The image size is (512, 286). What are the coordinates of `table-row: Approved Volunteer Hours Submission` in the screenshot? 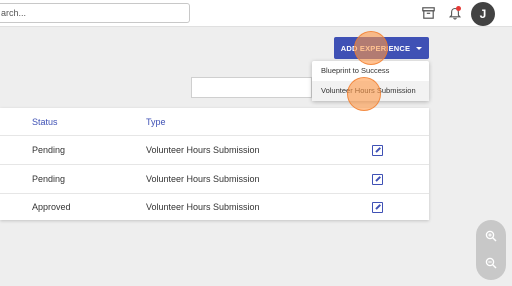 It's located at (214, 207).